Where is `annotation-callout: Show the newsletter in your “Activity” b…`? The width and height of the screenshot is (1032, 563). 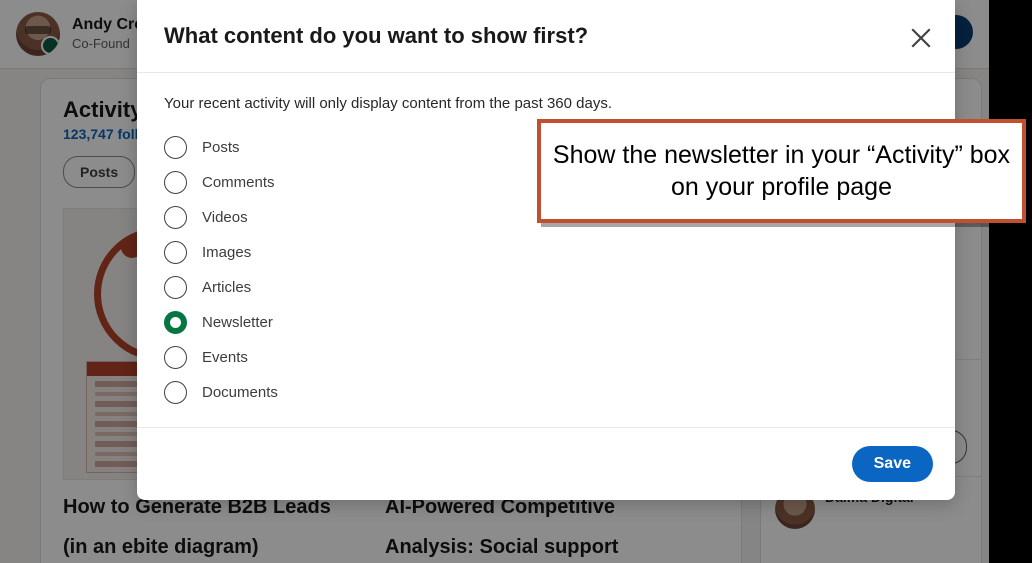
annotation-callout: Show the newsletter in your “Activity” b… is located at coordinates (781, 171).